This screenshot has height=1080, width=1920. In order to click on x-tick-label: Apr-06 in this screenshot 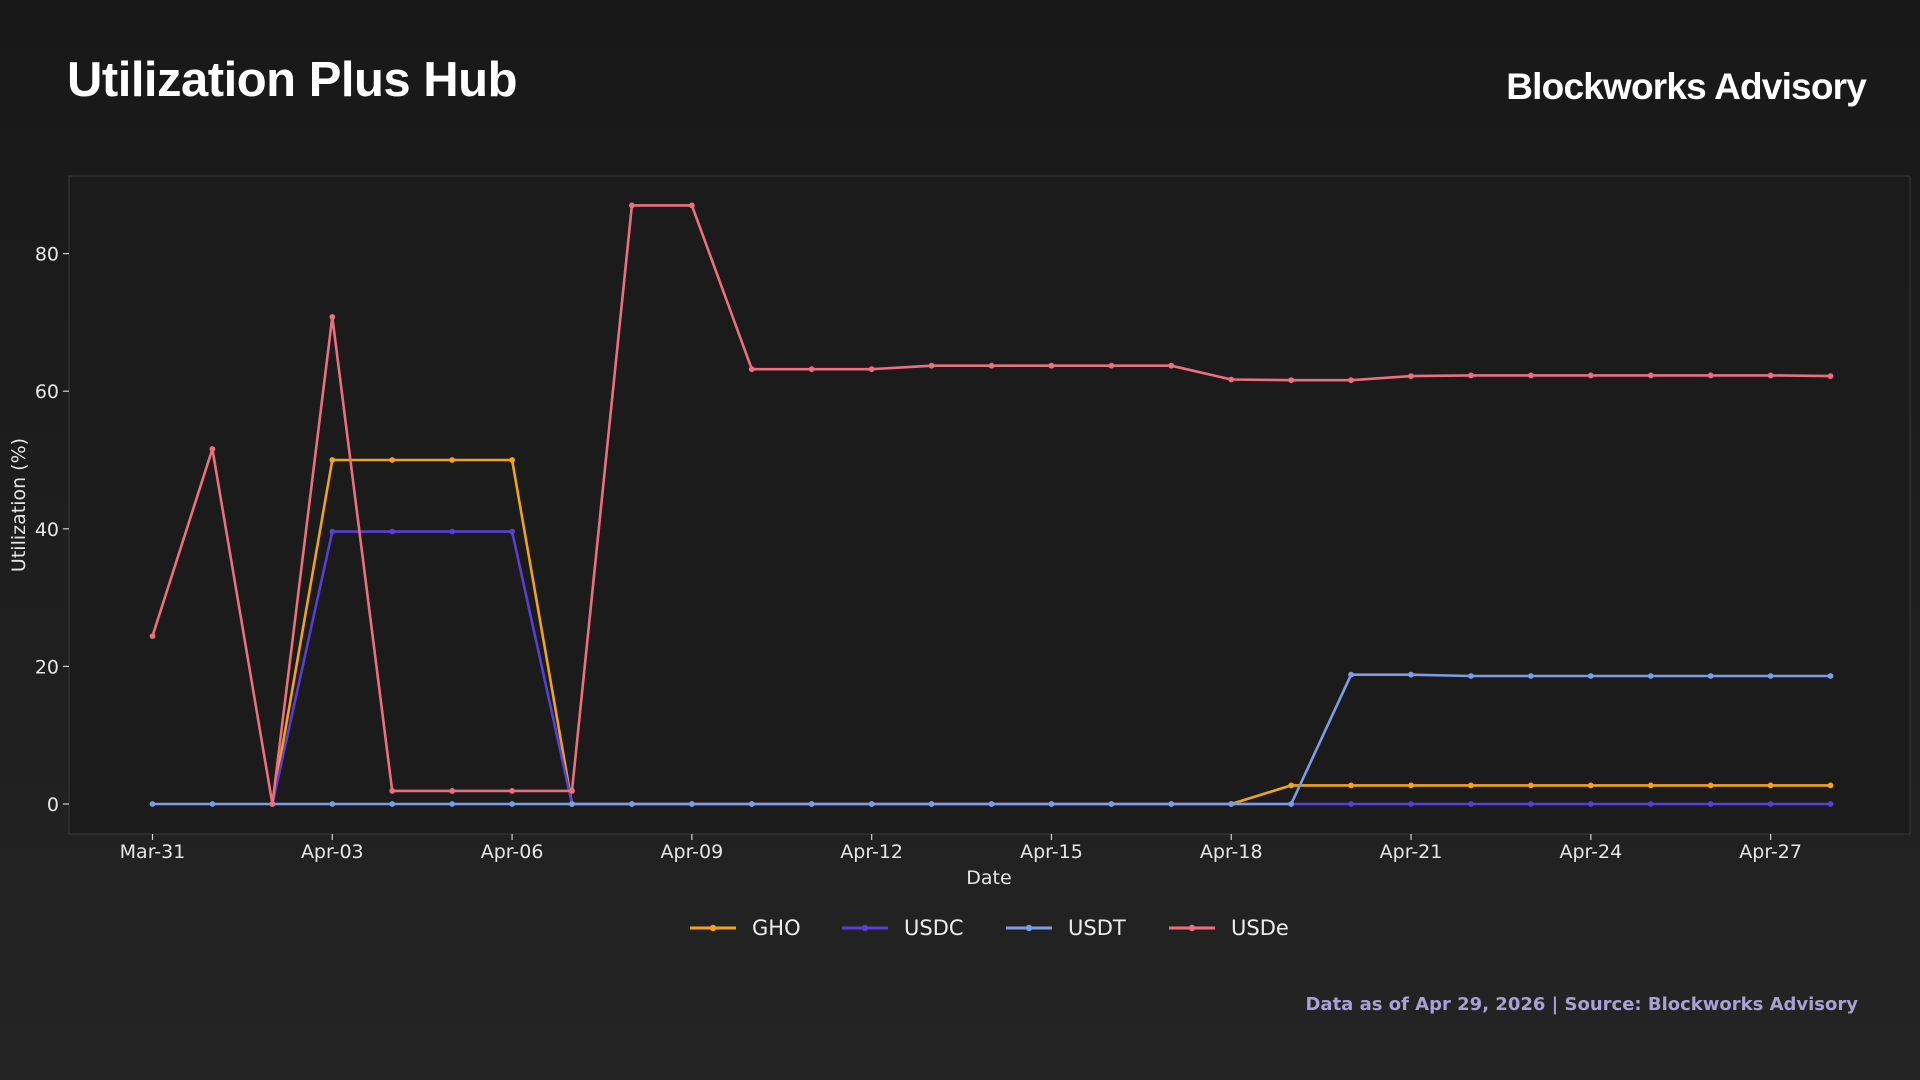, I will do `click(512, 852)`.